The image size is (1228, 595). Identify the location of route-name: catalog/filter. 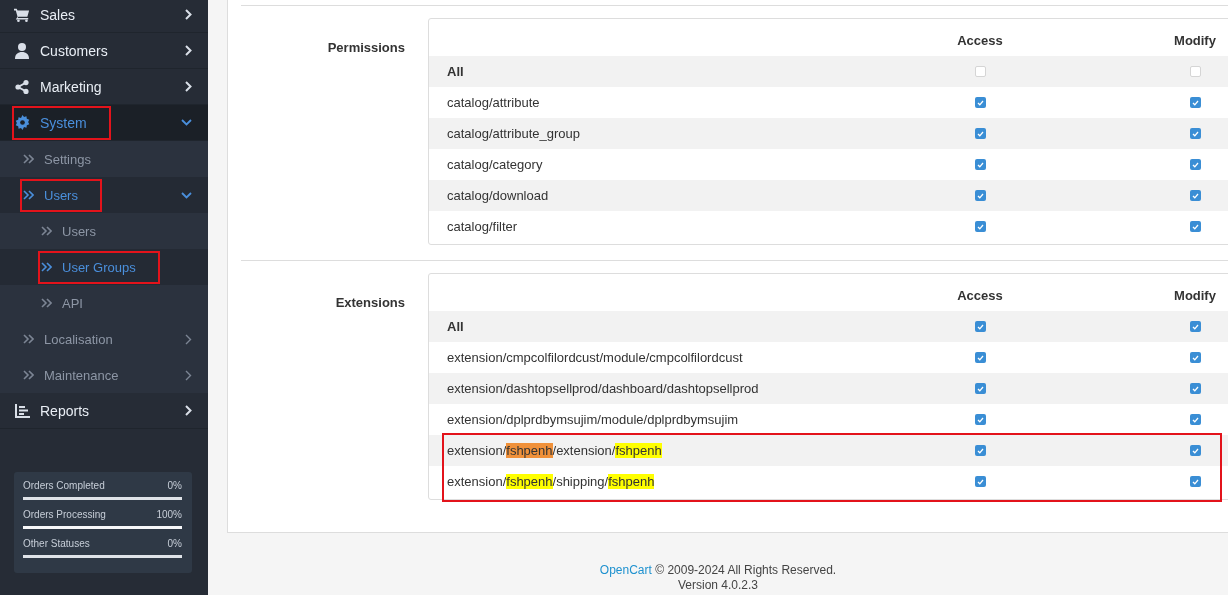
(482, 226).